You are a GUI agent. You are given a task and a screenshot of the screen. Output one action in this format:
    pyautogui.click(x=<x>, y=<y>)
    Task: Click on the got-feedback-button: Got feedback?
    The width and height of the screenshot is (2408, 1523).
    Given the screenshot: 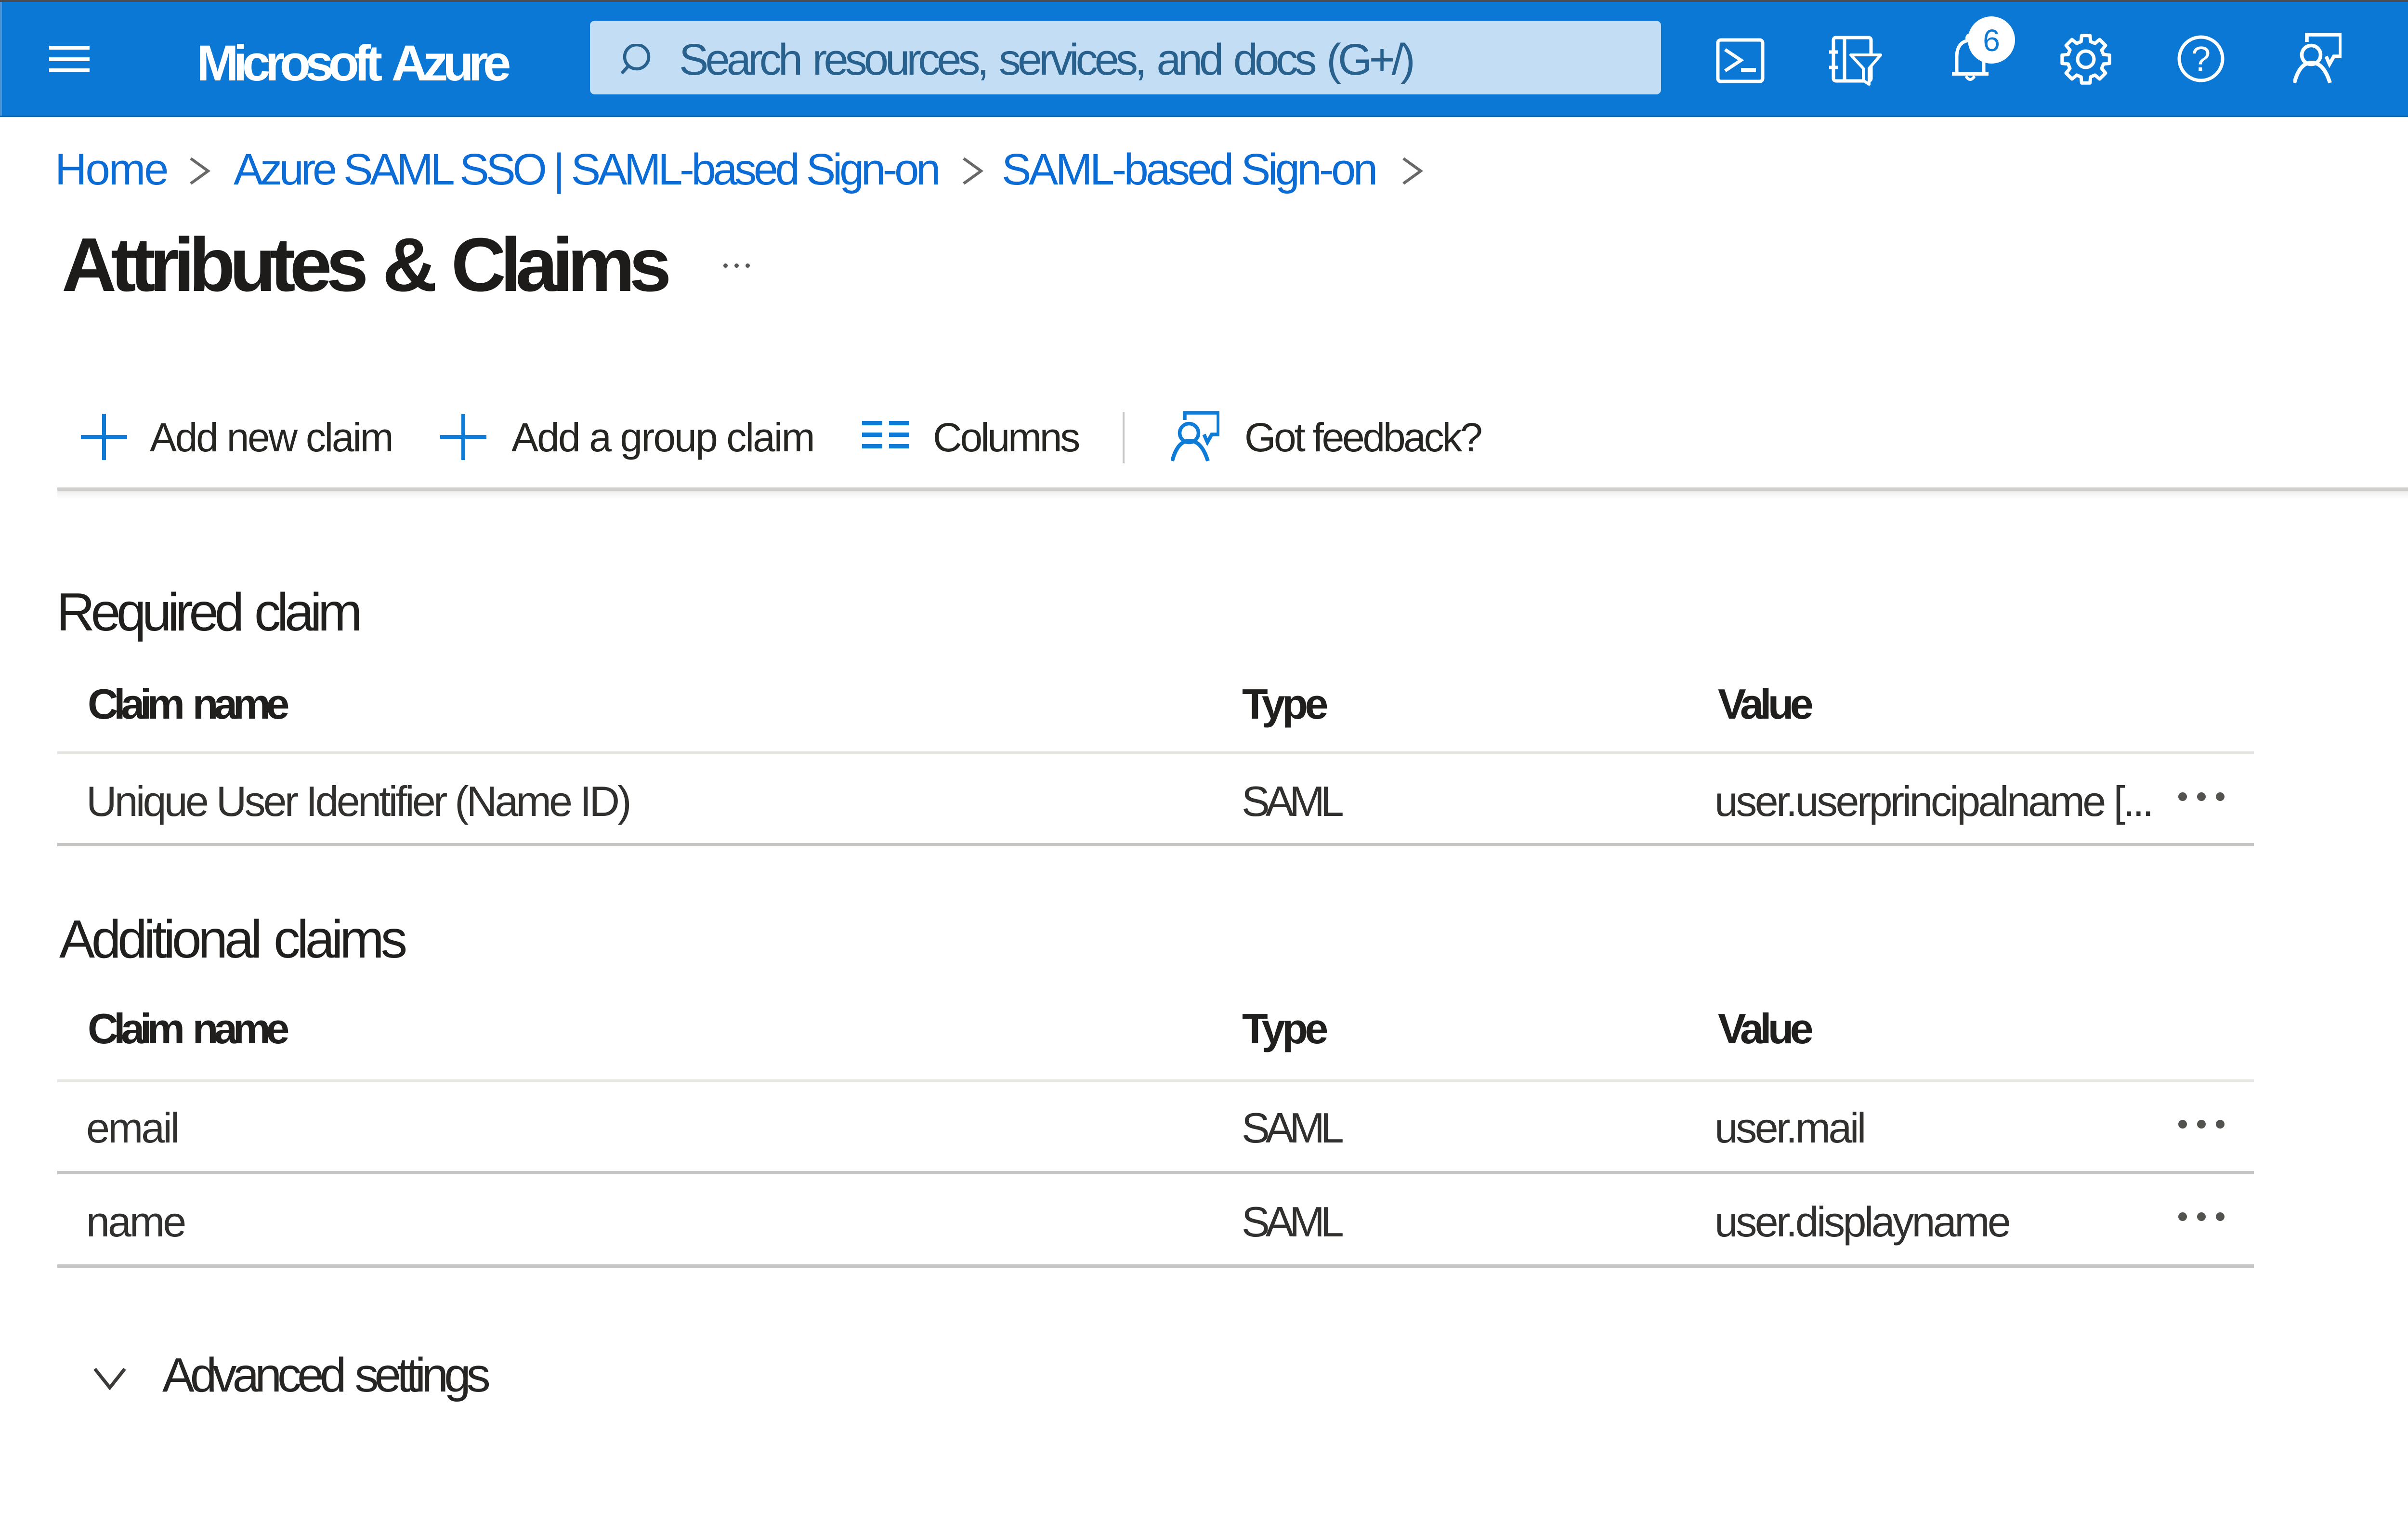 What is the action you would take?
    pyautogui.click(x=1363, y=437)
    